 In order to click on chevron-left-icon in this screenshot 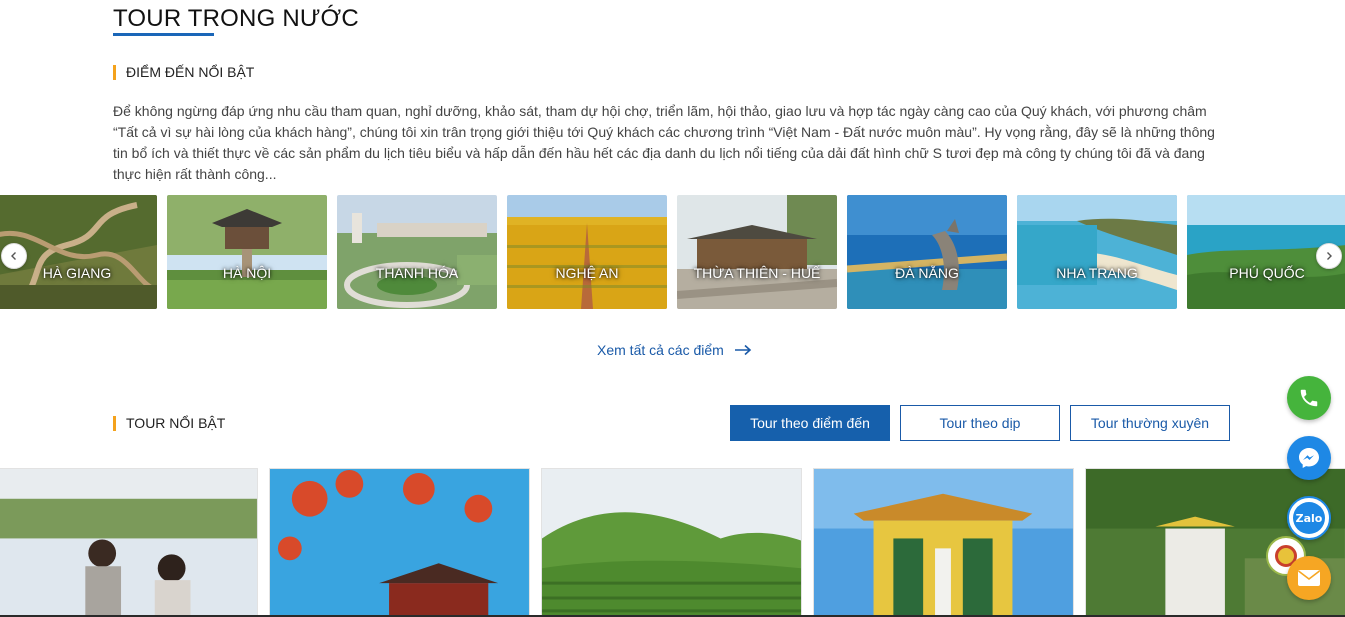, I will do `click(13, 256)`.